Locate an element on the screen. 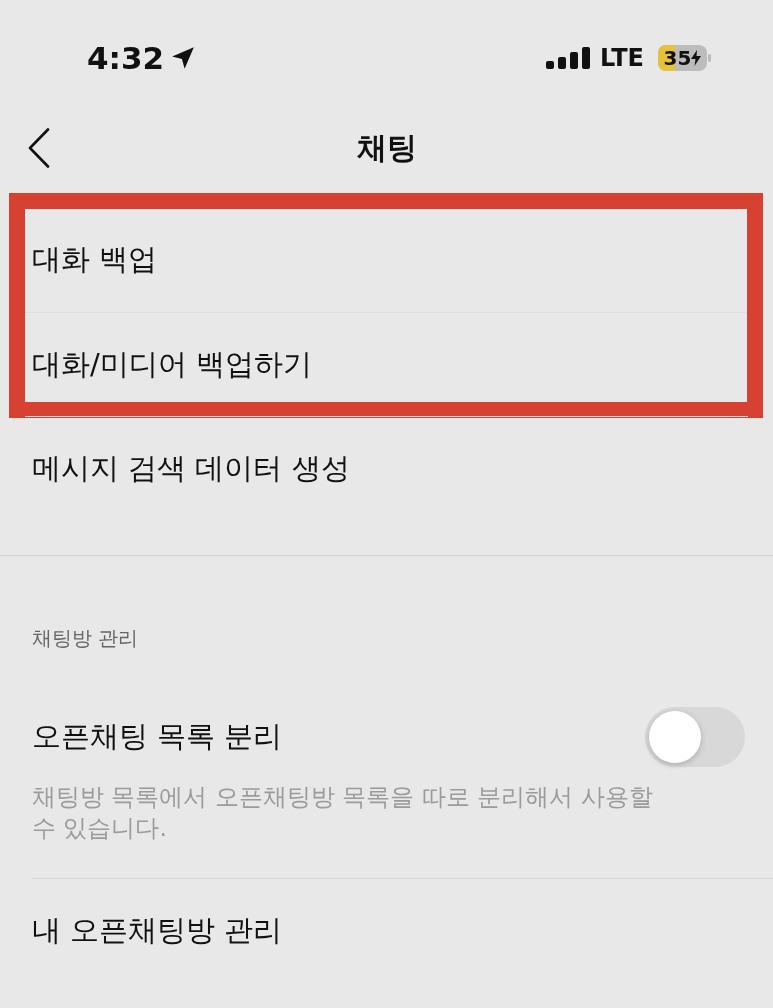 The height and width of the screenshot is (1008, 773). signal-bars-icon is located at coordinates (568, 58).